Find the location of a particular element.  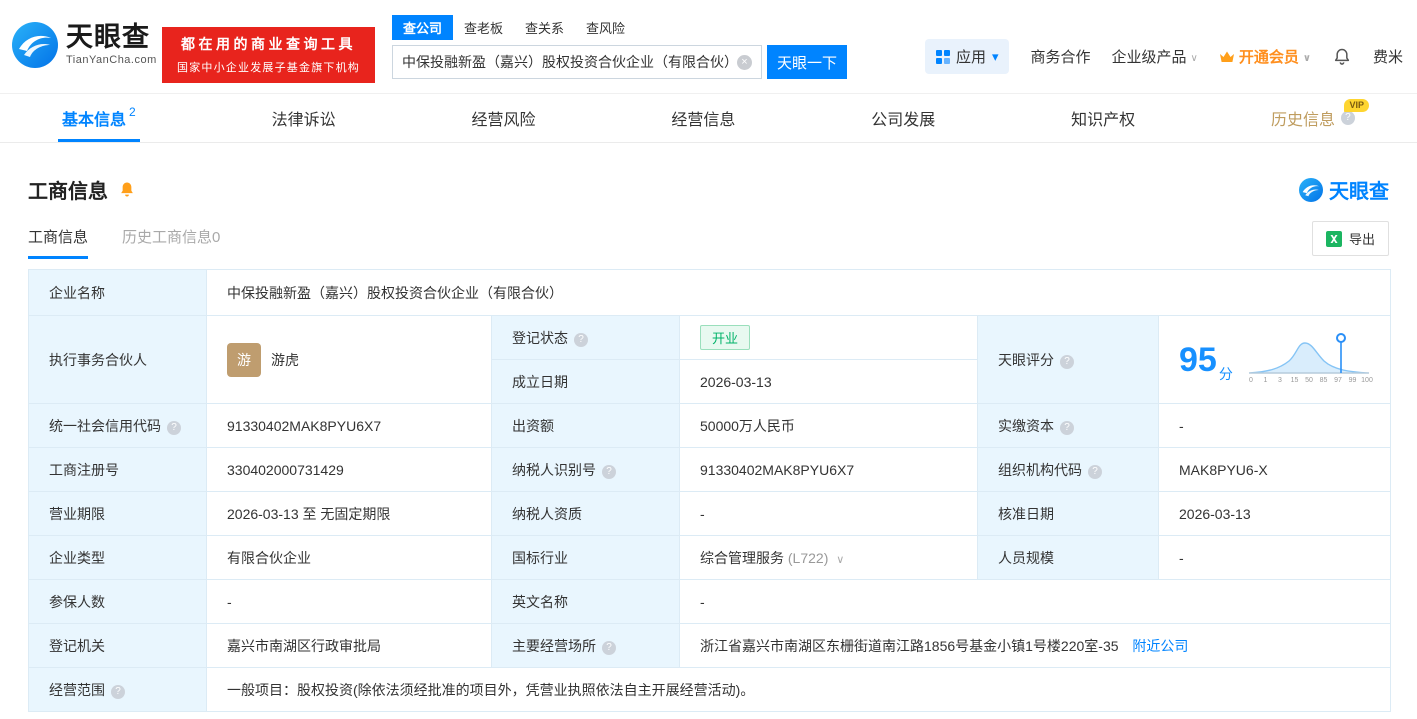

business-site-value: 浙江省嘉兴市南湖区东栅街道南江路1856号基金小镇1号楼220室-35 附近公司 is located at coordinates (1035, 645).